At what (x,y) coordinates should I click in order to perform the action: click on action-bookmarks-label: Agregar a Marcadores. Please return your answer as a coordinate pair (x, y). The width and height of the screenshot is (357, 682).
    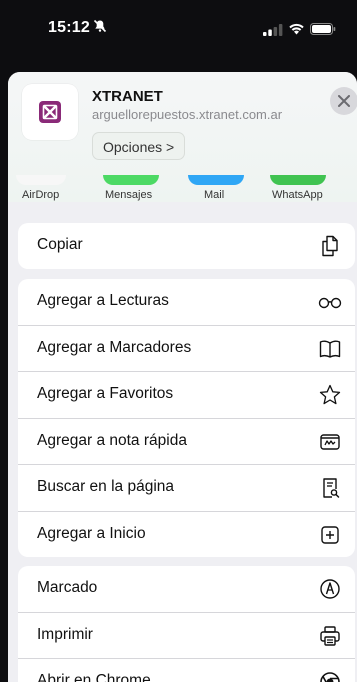
    Looking at the image, I should click on (114, 348).